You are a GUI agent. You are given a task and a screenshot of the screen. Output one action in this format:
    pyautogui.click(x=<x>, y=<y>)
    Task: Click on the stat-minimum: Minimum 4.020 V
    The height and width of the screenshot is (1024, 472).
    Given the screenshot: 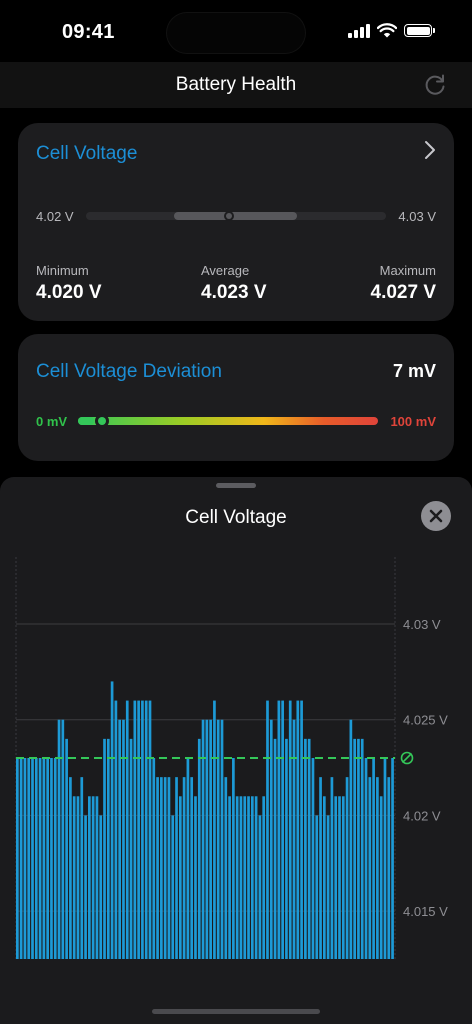 What is the action you would take?
    pyautogui.click(x=69, y=283)
    